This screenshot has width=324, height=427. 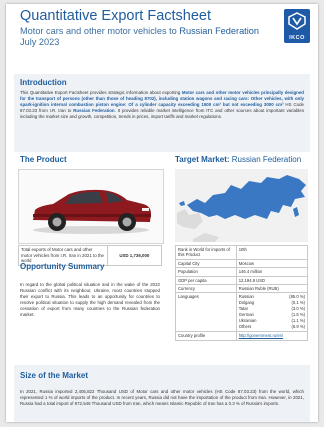 What do you see at coordinates (206, 272) in the screenshot?
I see `population-label: Population` at bounding box center [206, 272].